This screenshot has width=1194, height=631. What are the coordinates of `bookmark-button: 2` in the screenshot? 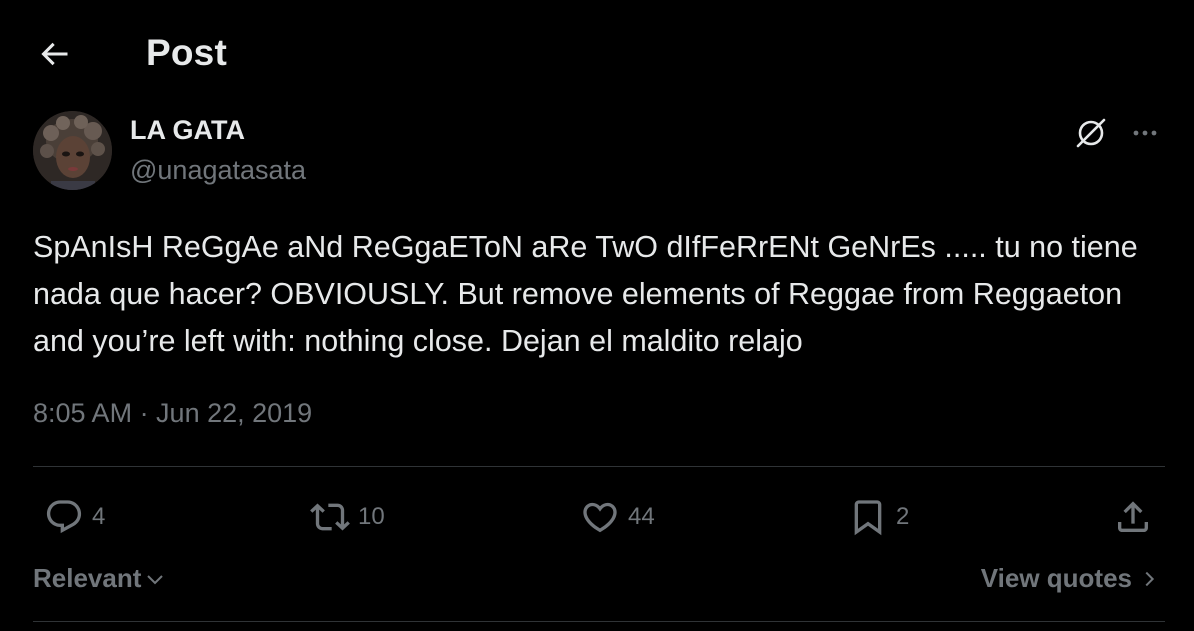 It's located at (878, 517).